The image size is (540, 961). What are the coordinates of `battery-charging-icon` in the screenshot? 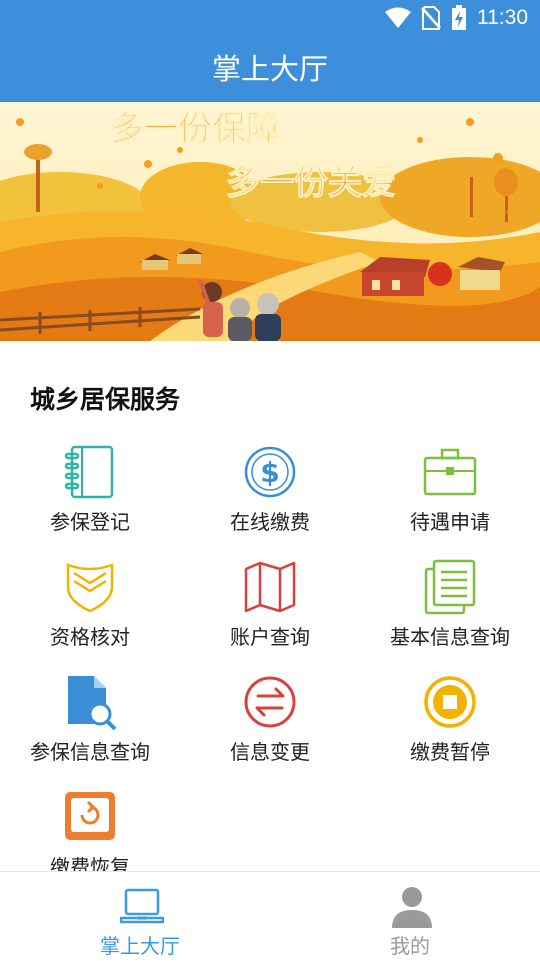 It's located at (459, 17).